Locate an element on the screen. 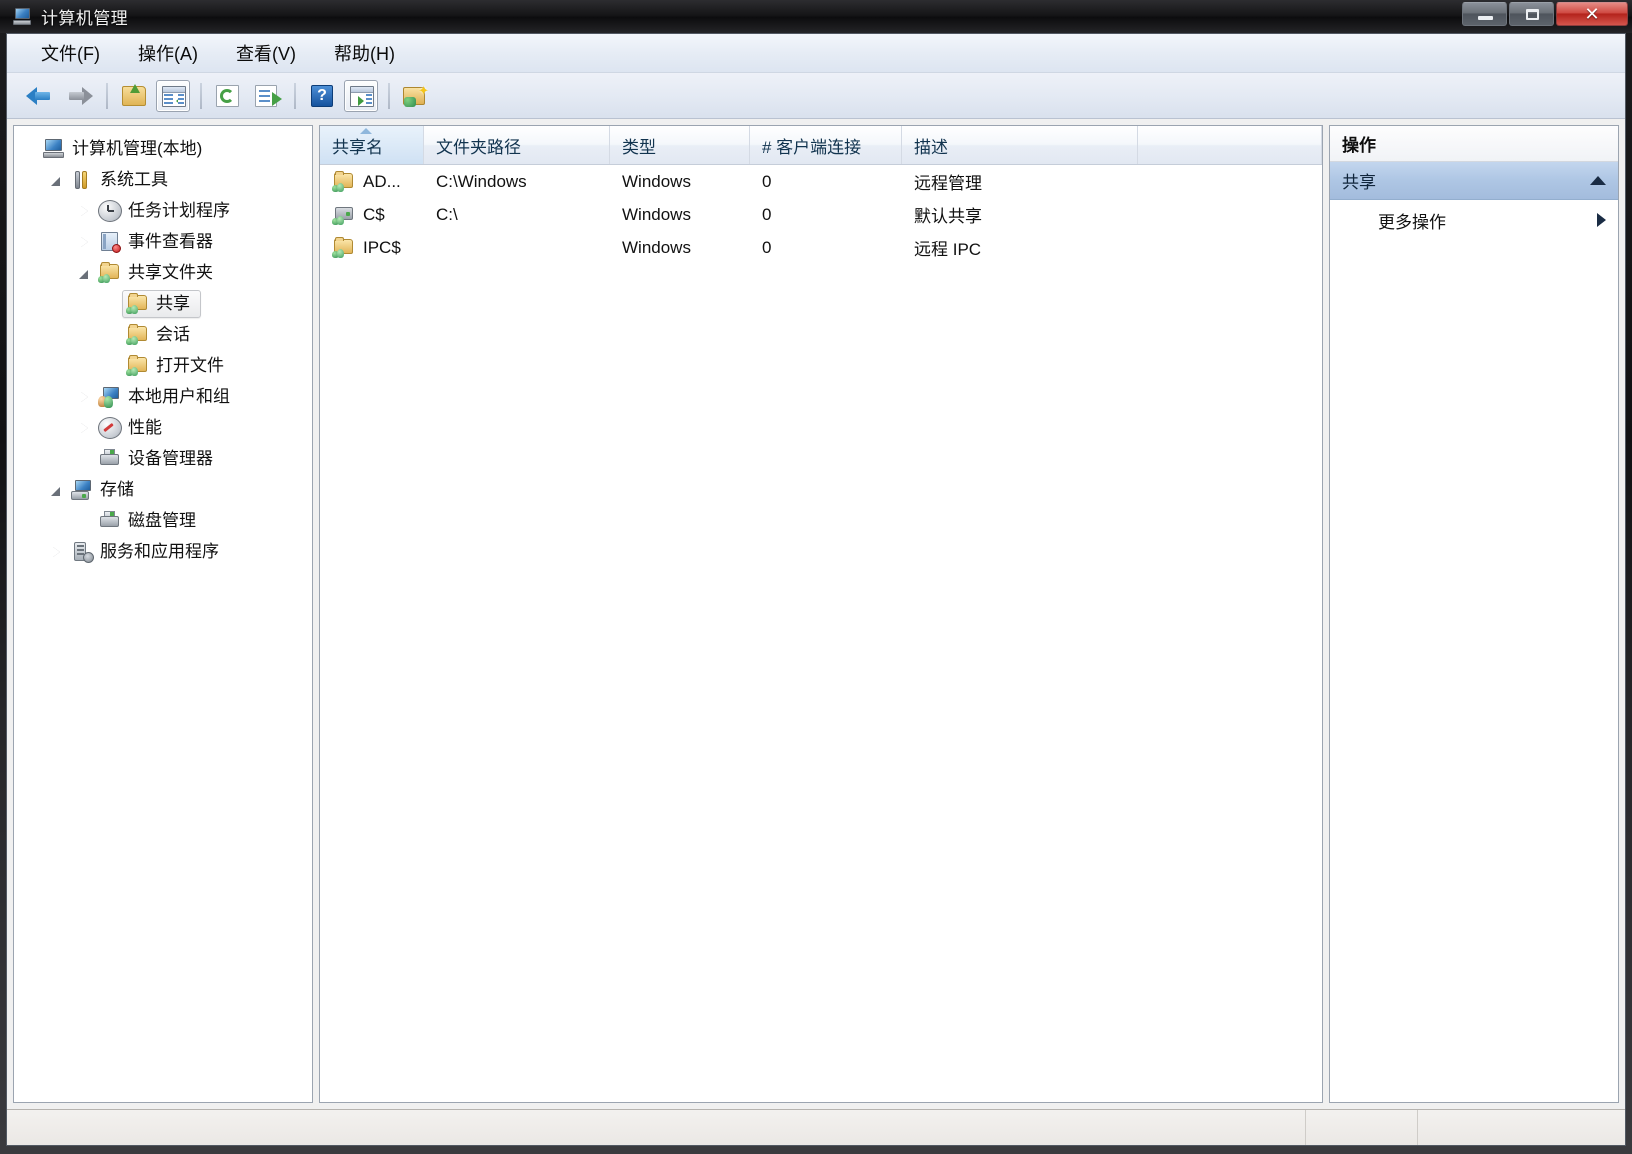 Image resolution: width=1632 pixels, height=1154 pixels. menu-file: 文件(F) is located at coordinates (70, 53).